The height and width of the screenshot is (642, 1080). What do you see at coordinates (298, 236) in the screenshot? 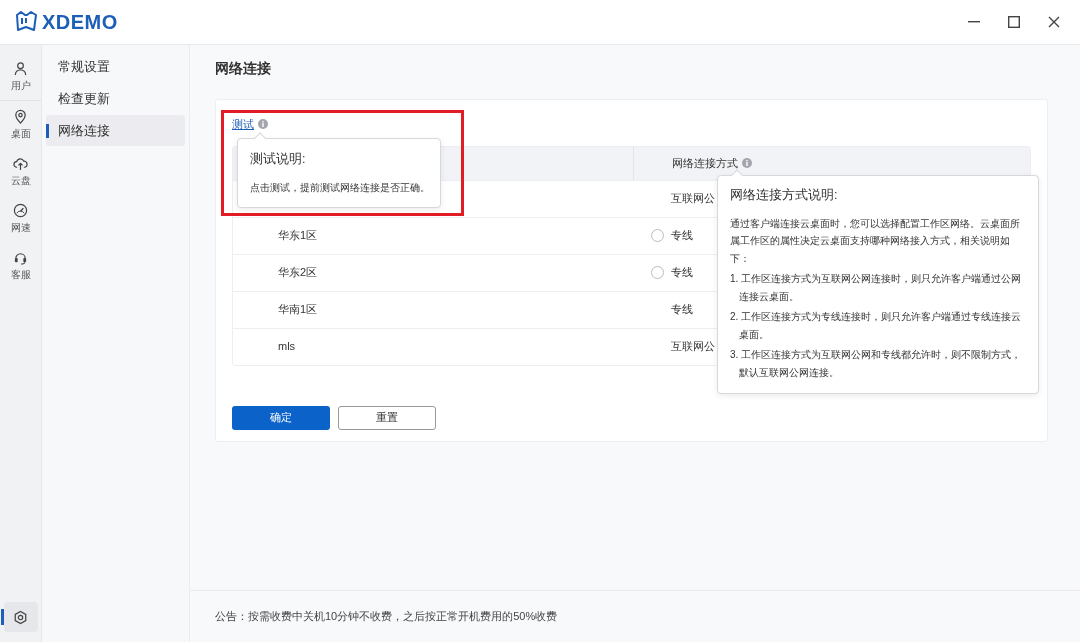
I see `table-cell-text: 华东1区` at bounding box center [298, 236].